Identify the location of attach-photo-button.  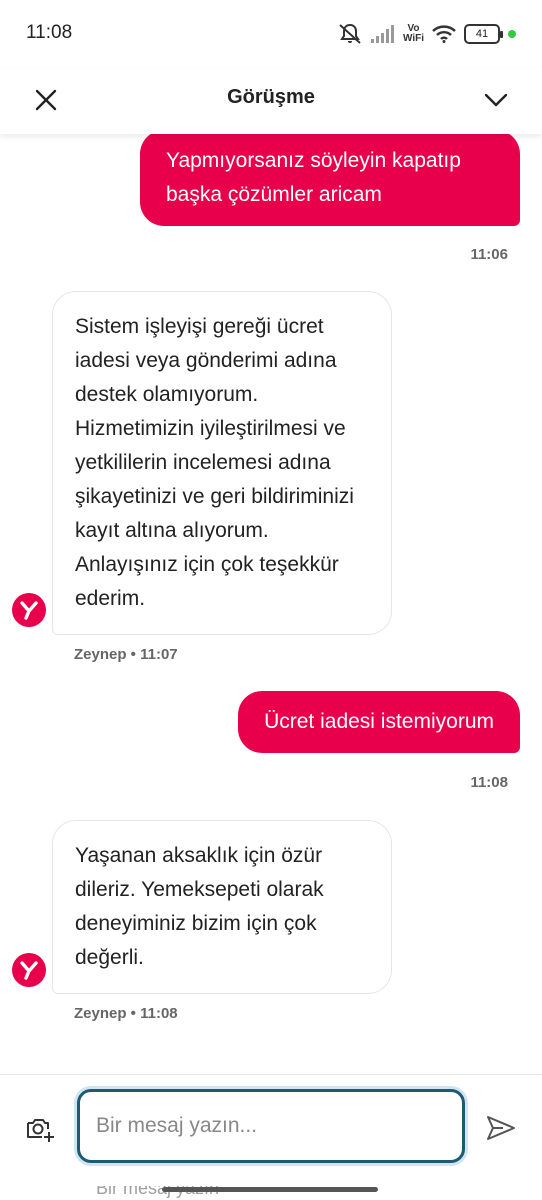
(40, 1129).